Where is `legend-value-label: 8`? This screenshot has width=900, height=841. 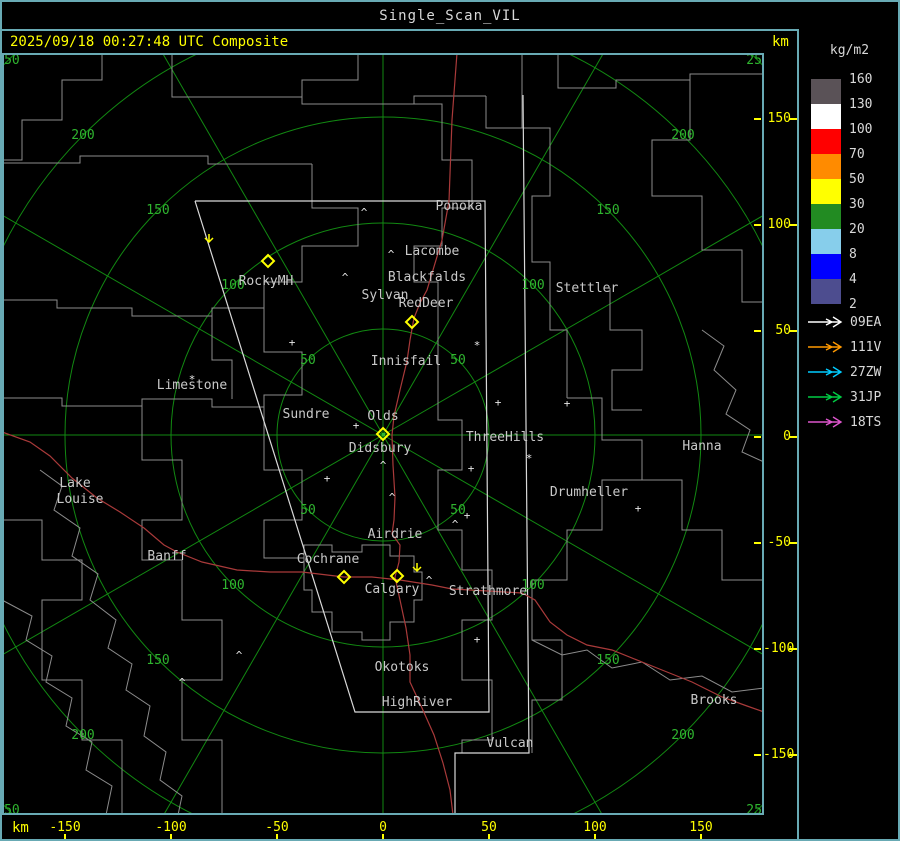
legend-value-label: 8 is located at coordinates (853, 254).